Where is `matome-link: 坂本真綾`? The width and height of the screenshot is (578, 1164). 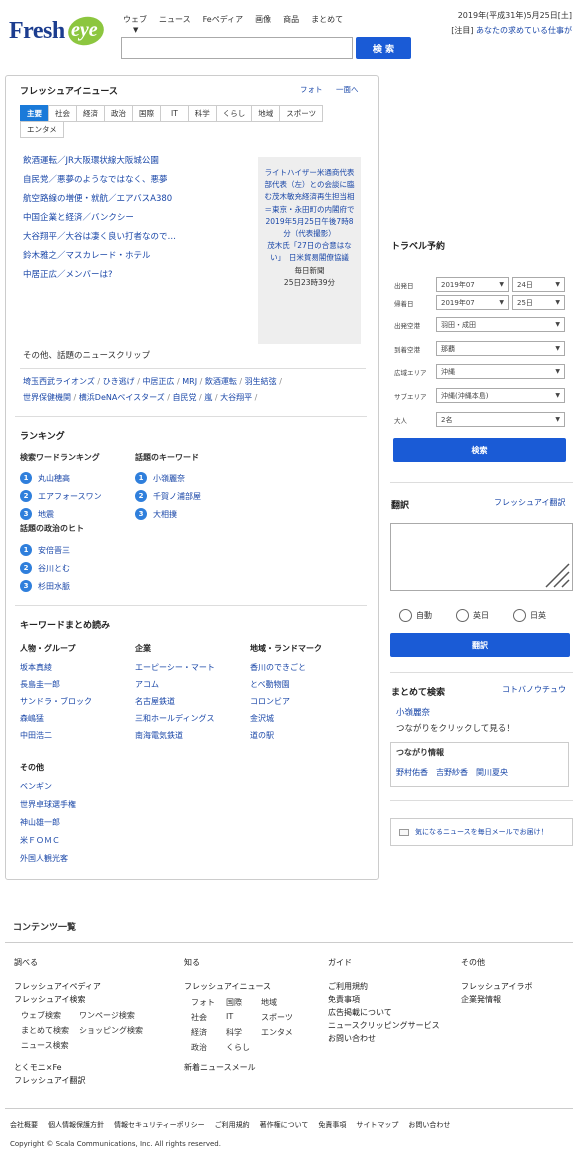 matome-link: 坂本真綾 is located at coordinates (56, 667).